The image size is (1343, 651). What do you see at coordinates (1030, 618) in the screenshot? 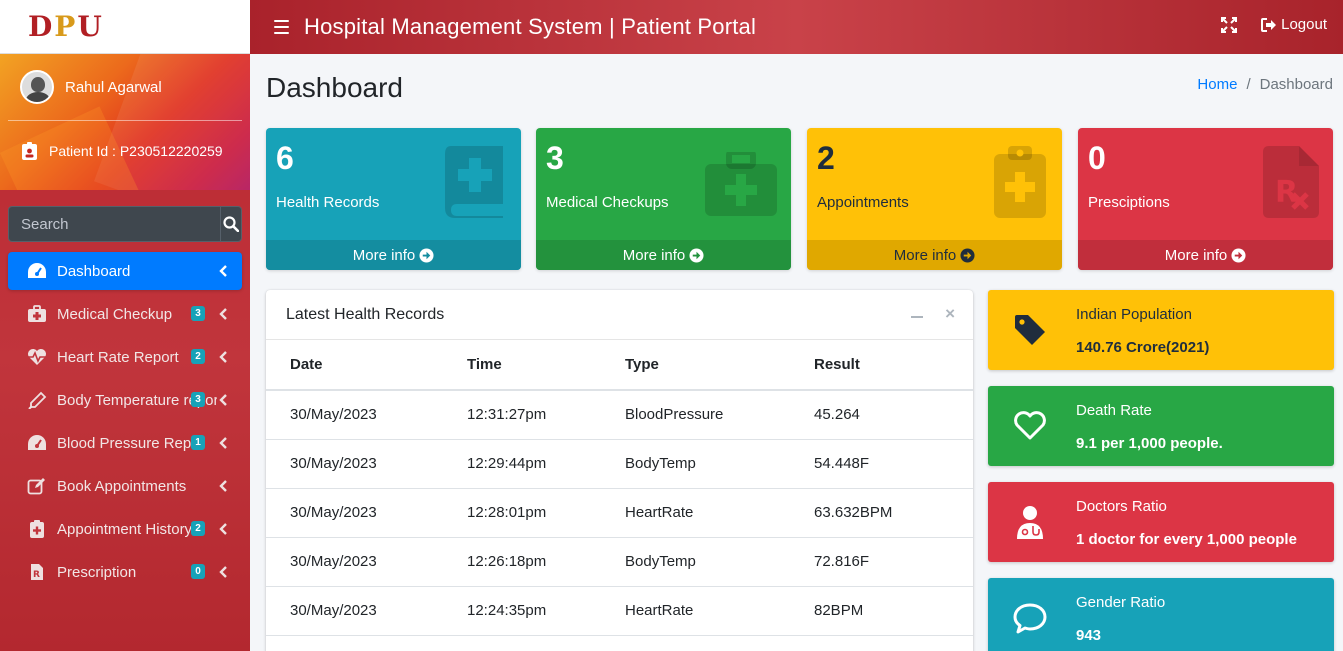
I see `comment-icon` at bounding box center [1030, 618].